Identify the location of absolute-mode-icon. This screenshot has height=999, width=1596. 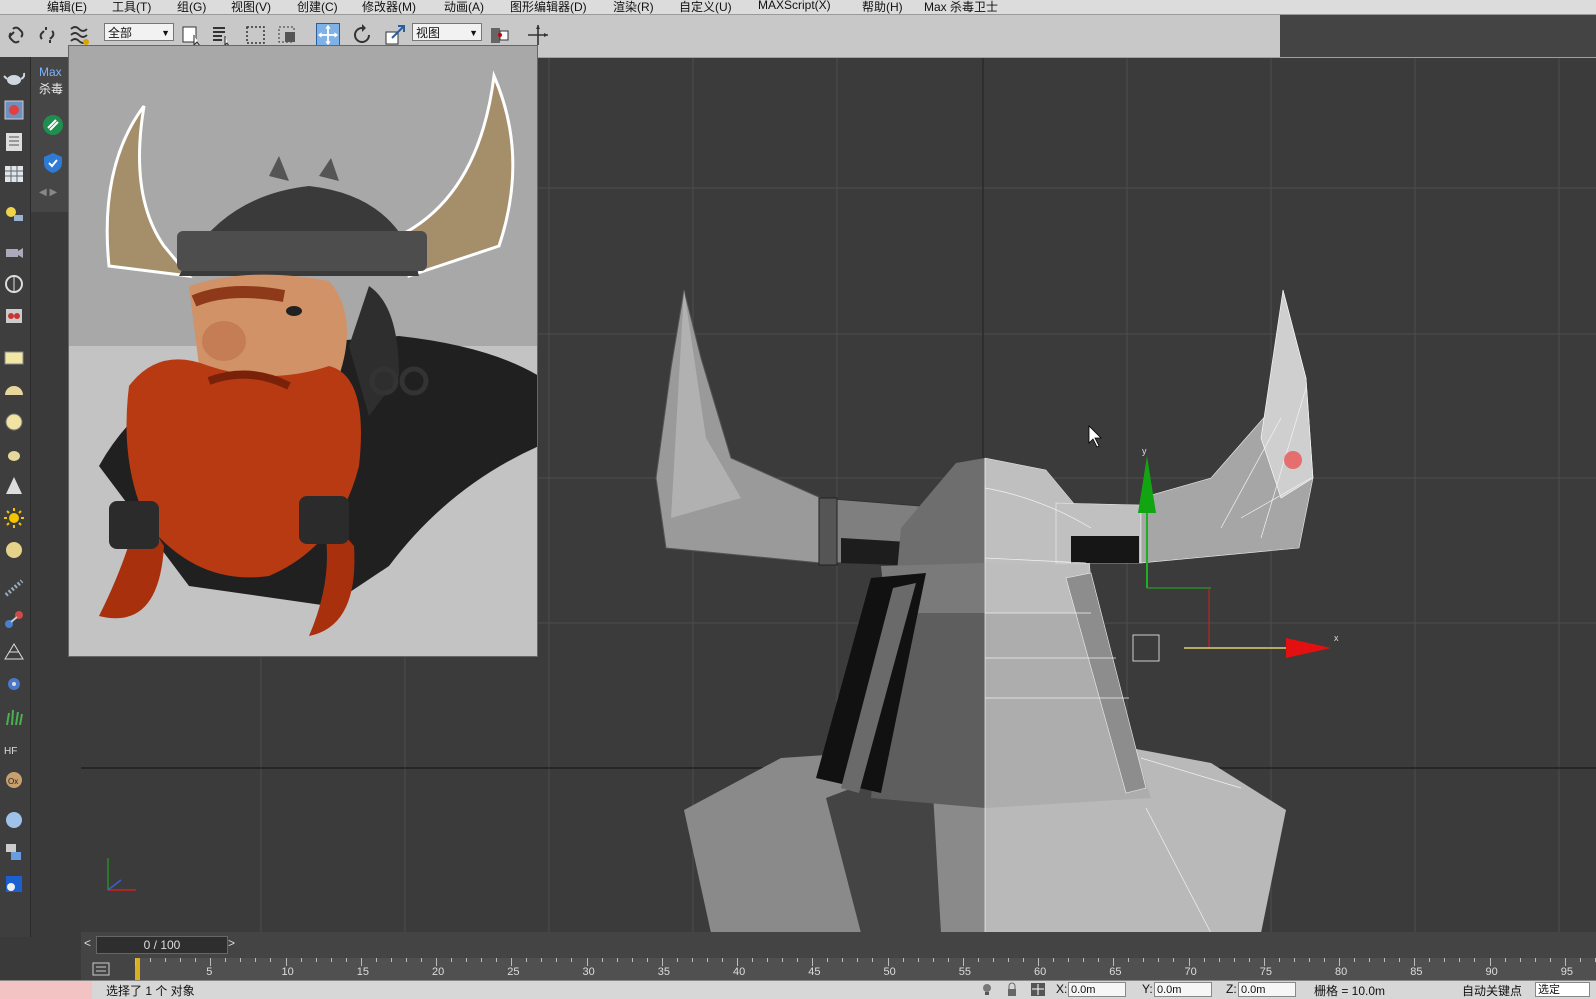
(1038, 989).